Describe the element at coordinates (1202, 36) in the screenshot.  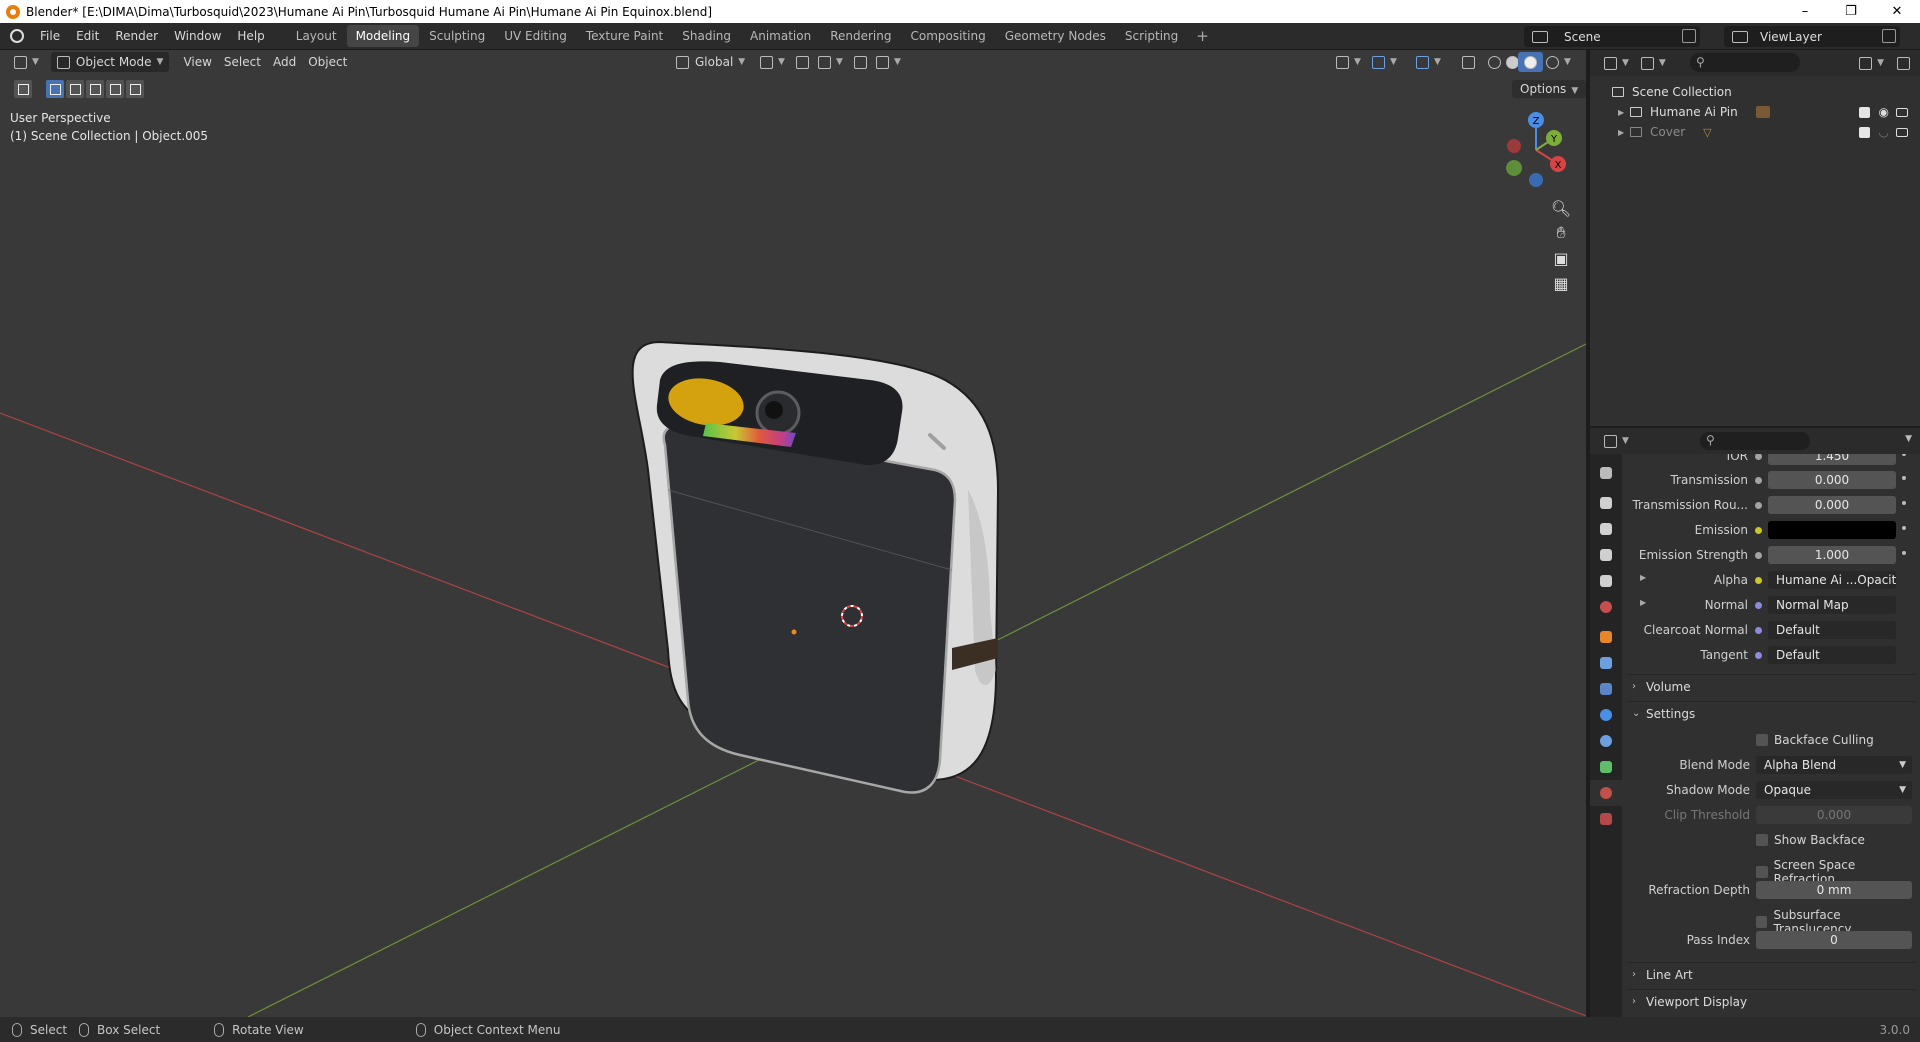
I see `add-workspace-button: +` at that location.